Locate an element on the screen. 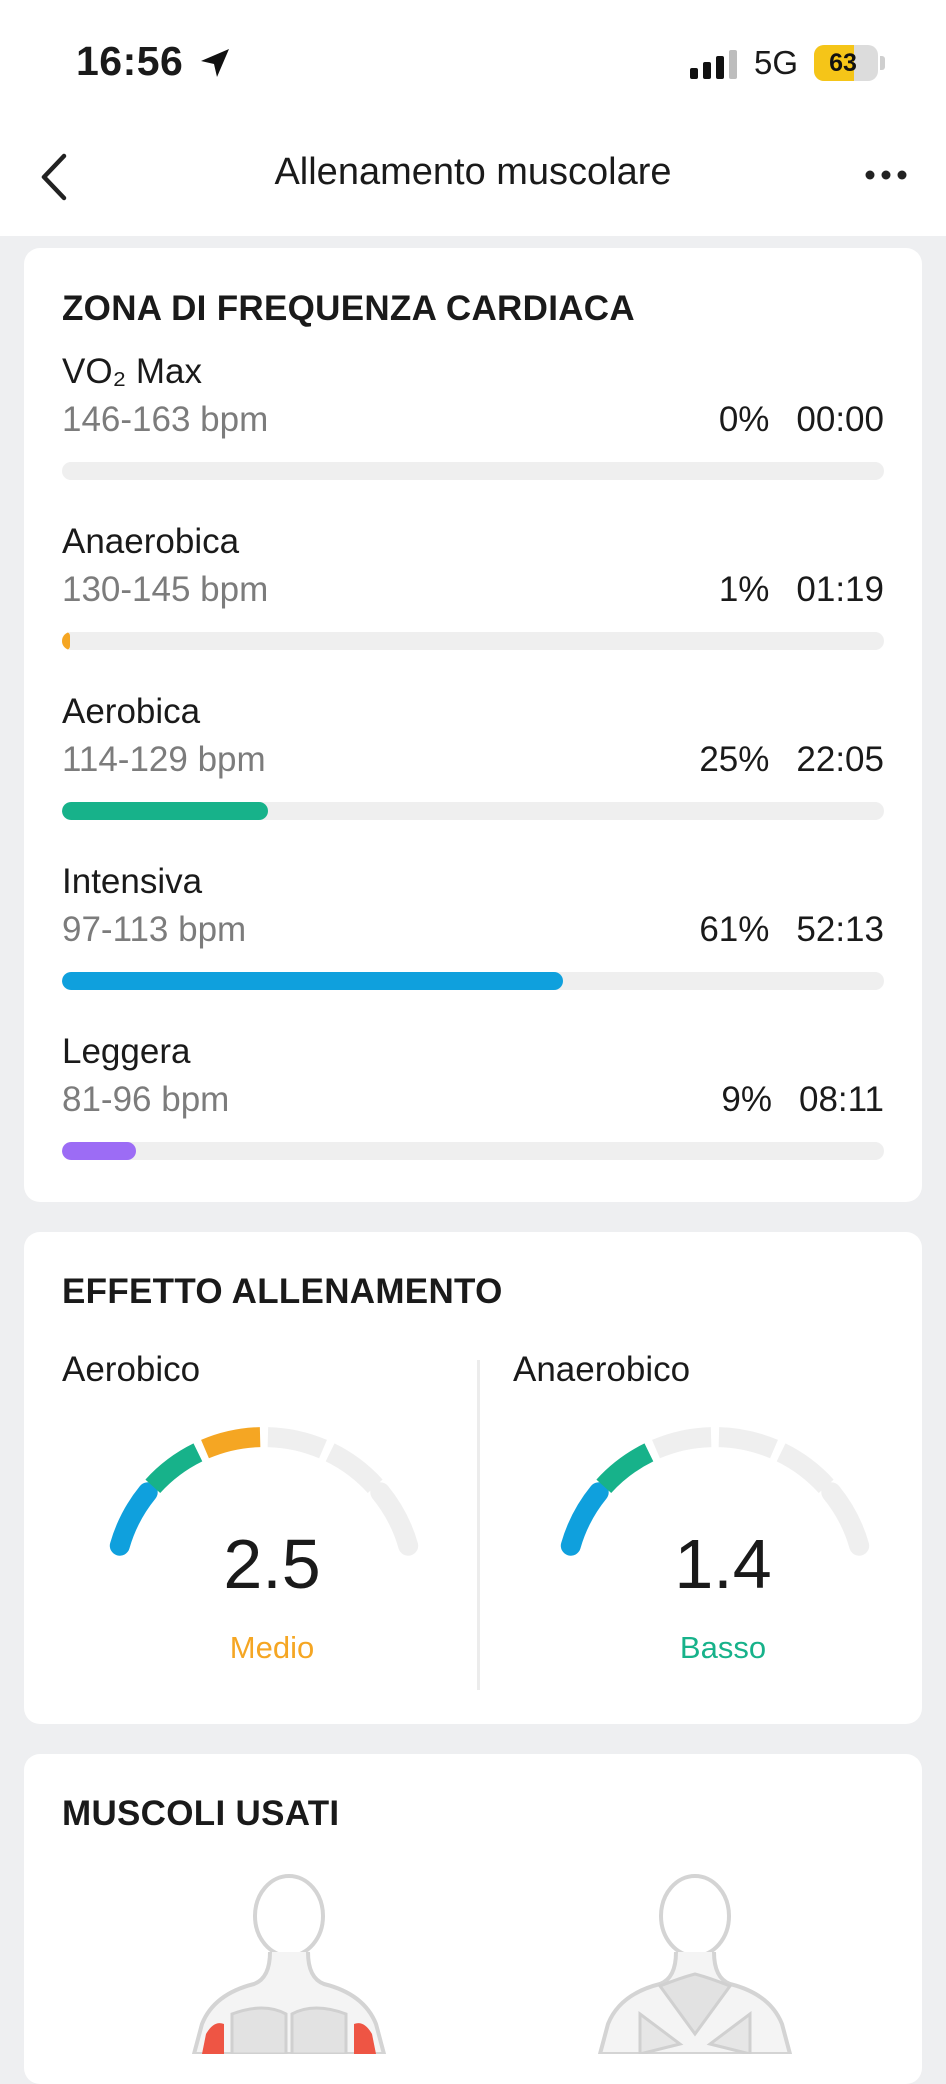 This screenshot has width=946, height=2084. location-arrow-icon is located at coordinates (215, 63).